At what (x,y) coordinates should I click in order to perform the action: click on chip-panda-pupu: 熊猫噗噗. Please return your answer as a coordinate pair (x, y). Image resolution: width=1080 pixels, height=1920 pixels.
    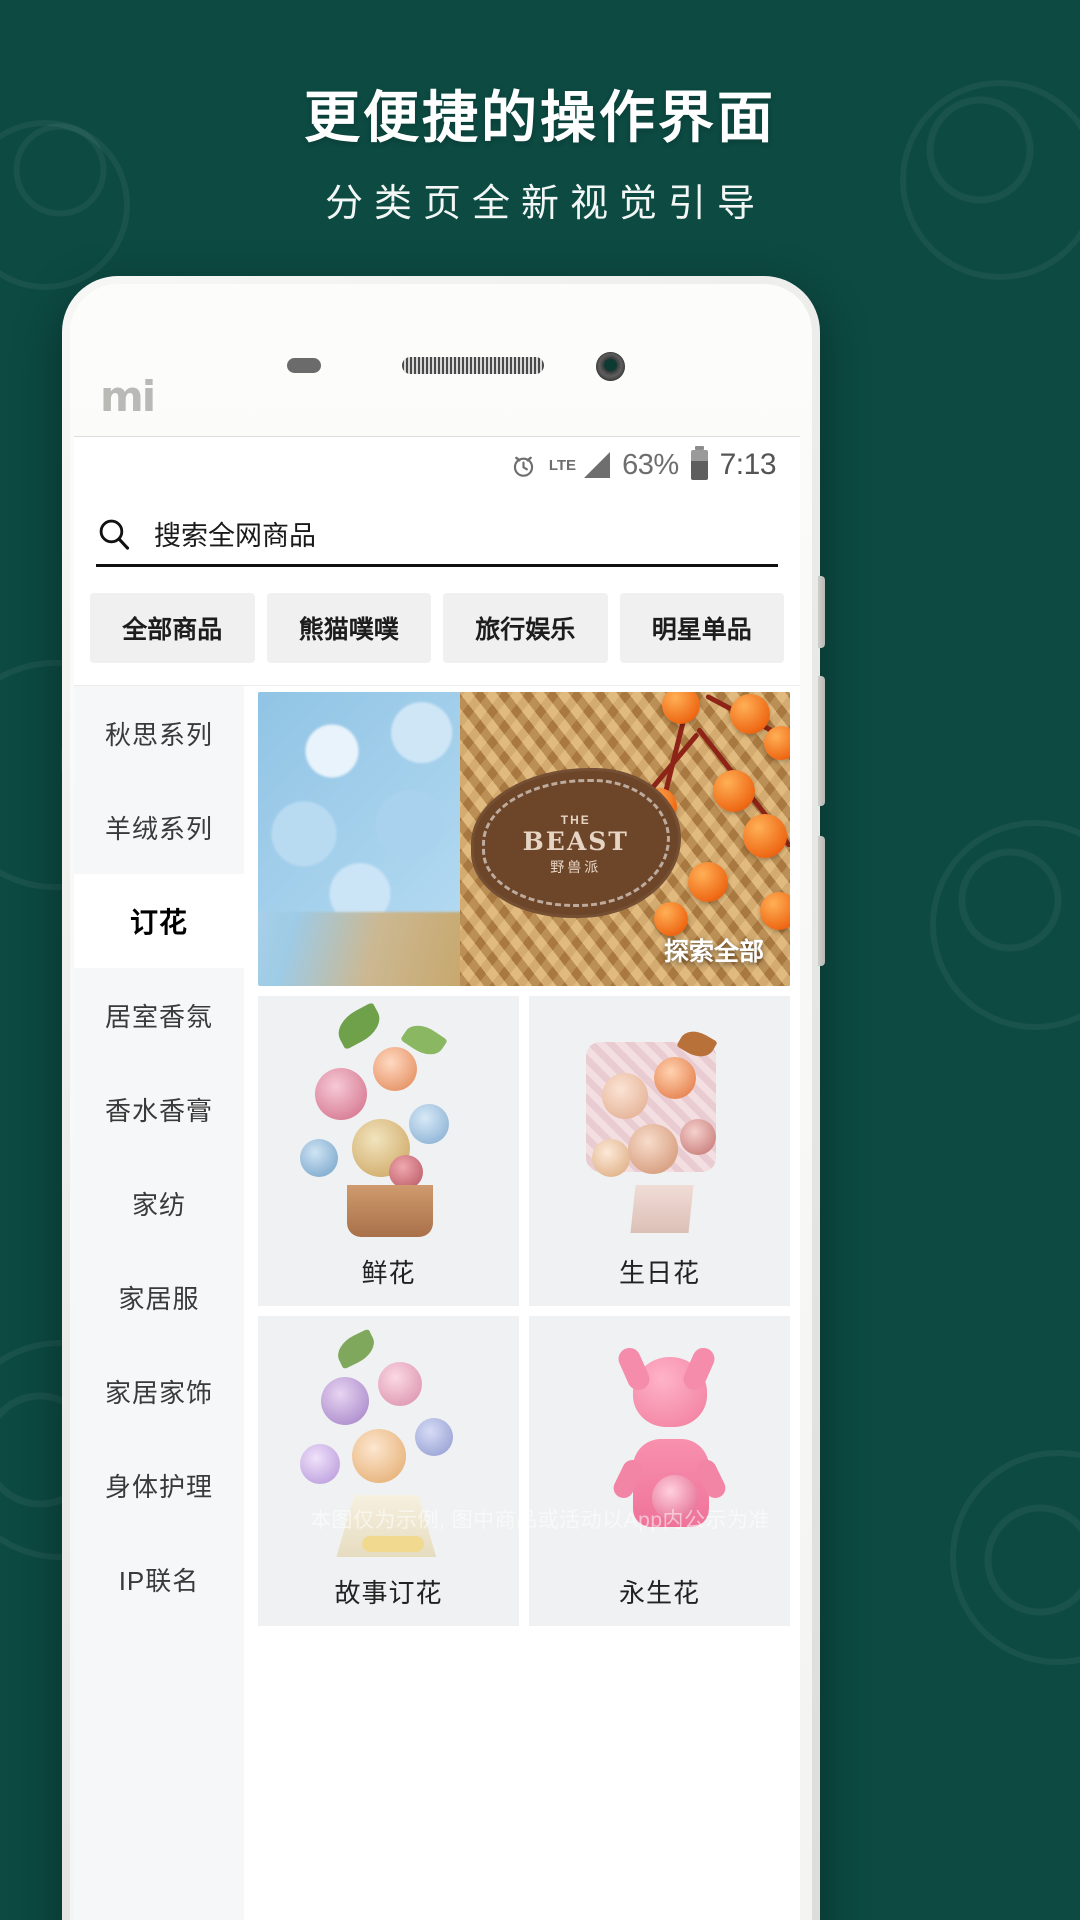
    Looking at the image, I should click on (348, 628).